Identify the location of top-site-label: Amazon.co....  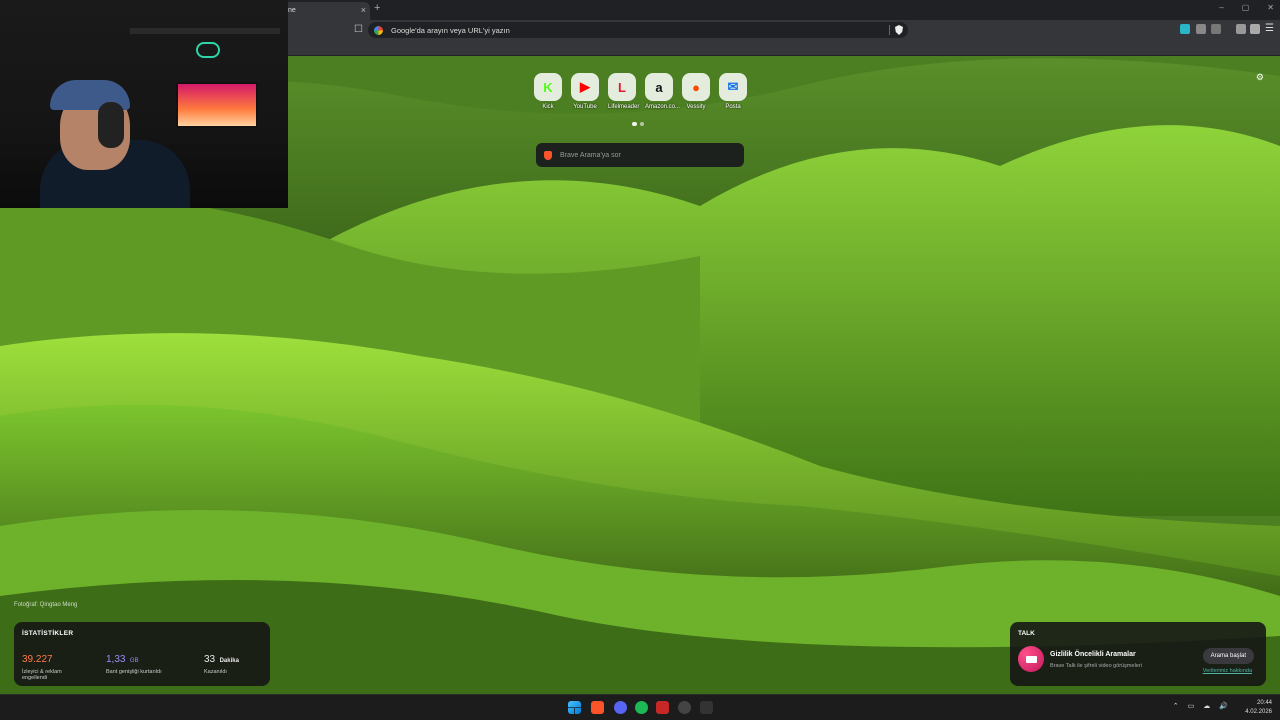
(663, 107).